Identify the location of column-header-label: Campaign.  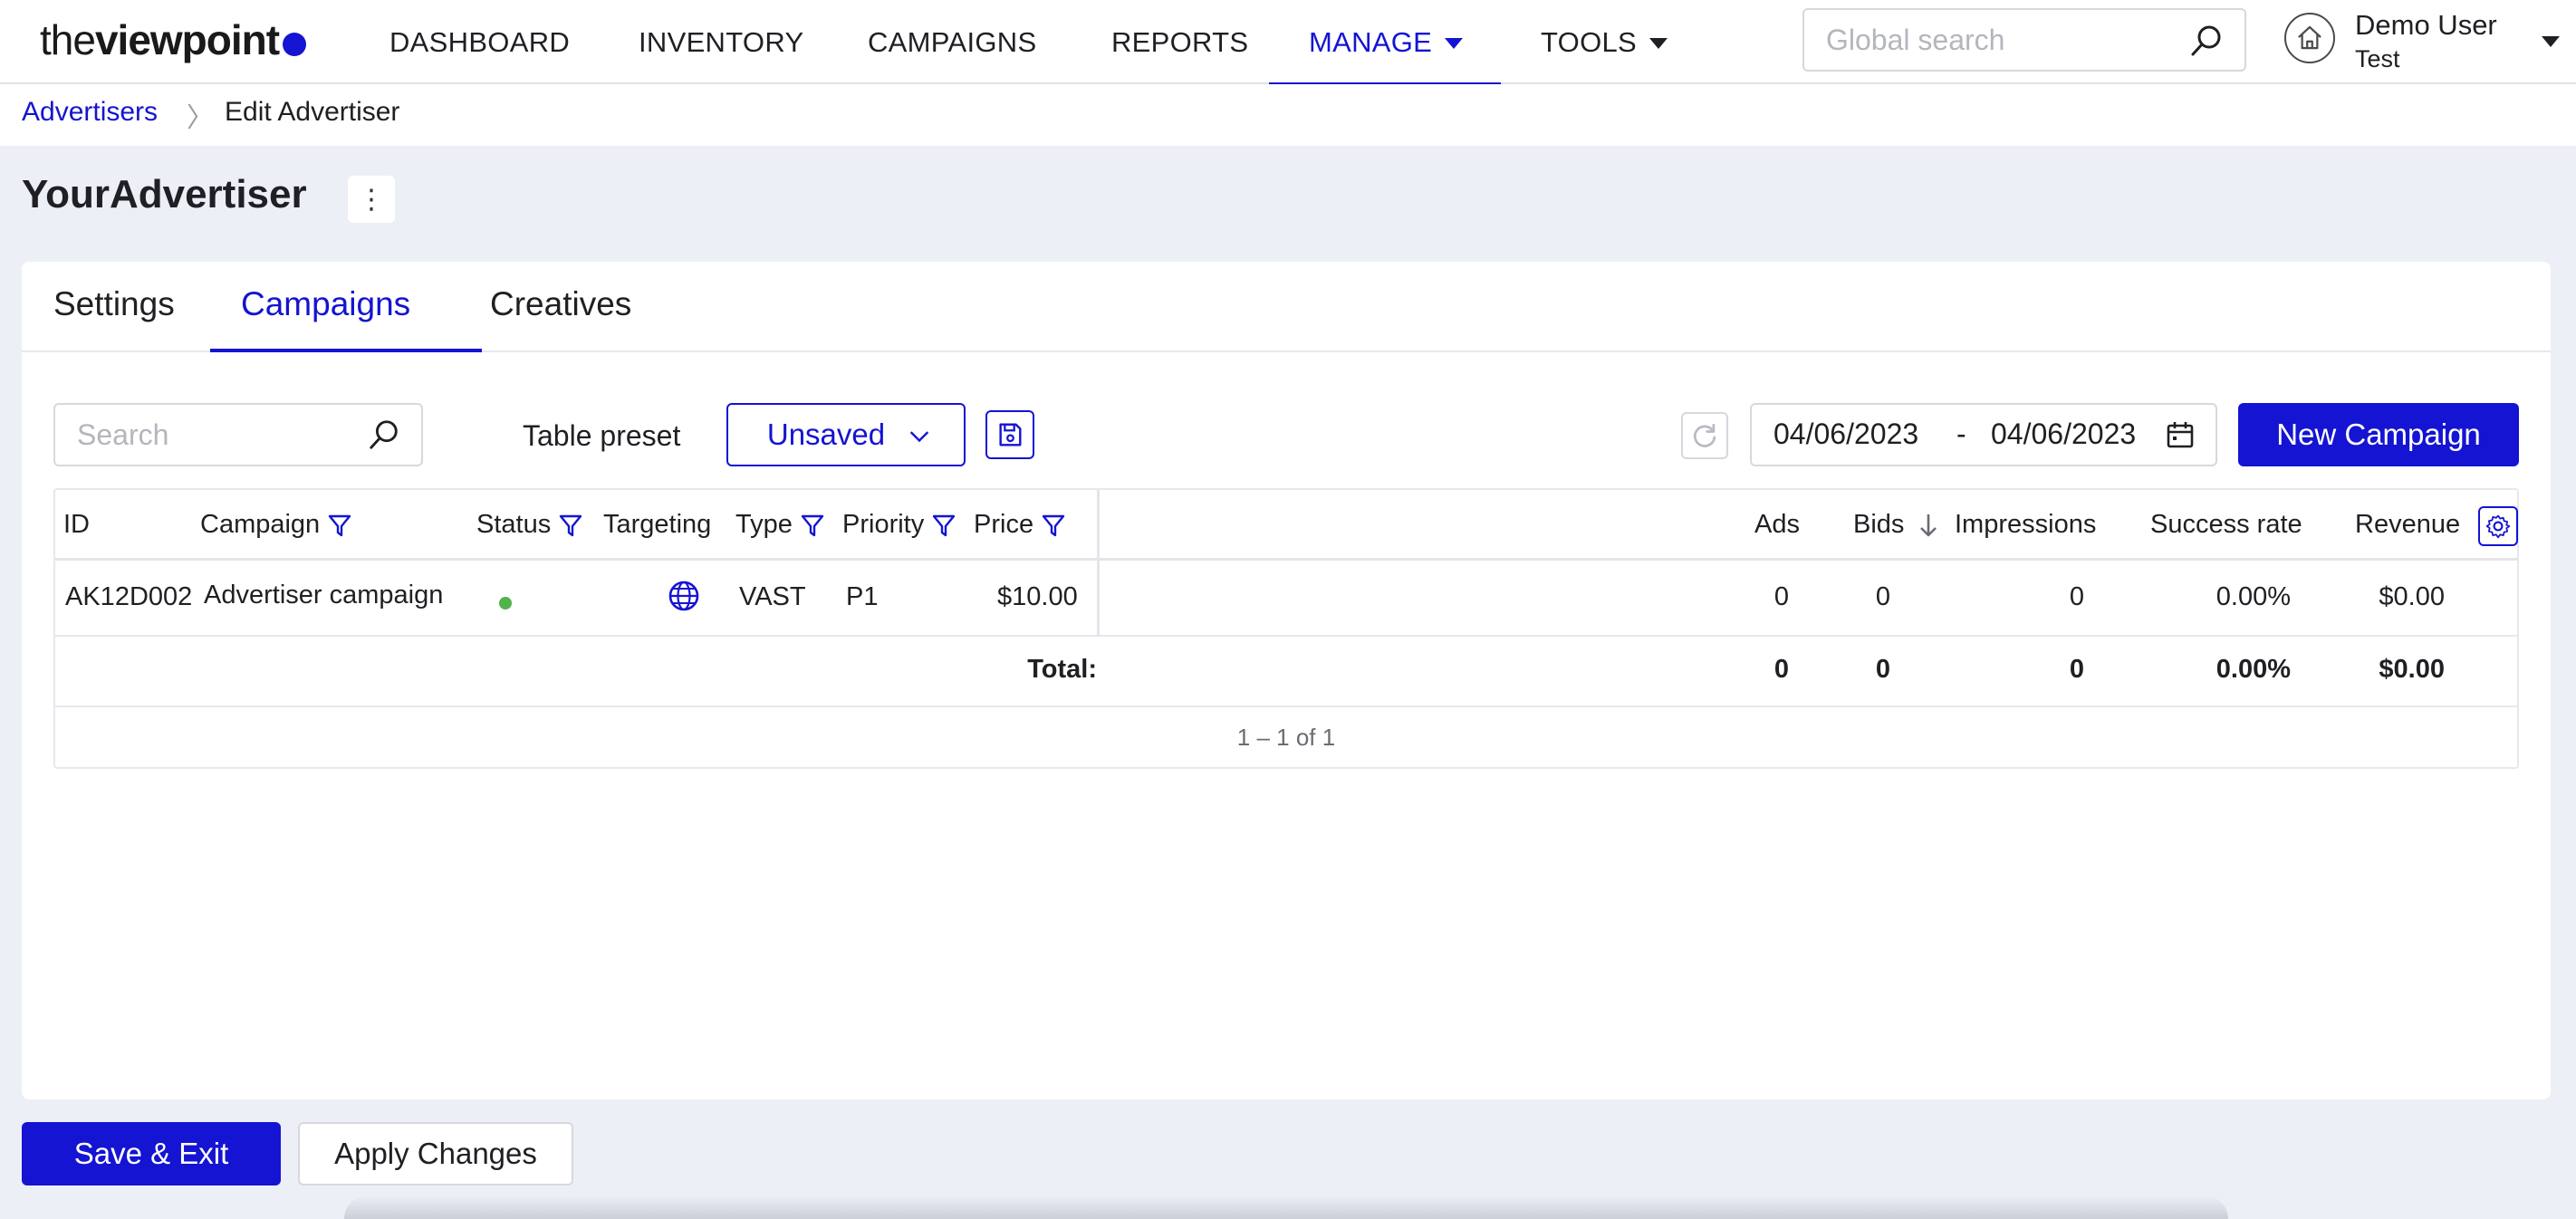
(260, 525).